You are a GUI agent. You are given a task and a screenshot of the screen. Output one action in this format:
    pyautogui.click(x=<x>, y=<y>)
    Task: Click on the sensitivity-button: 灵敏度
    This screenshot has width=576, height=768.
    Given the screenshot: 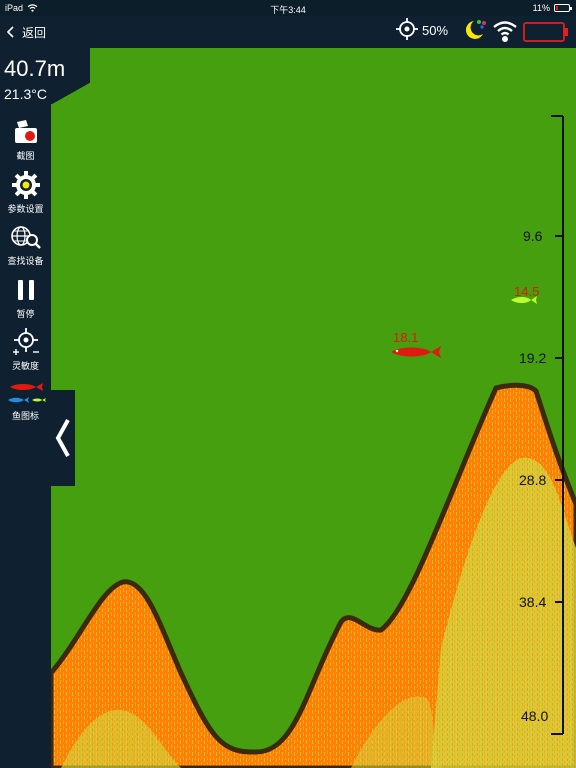 What is the action you would take?
    pyautogui.click(x=25, y=350)
    